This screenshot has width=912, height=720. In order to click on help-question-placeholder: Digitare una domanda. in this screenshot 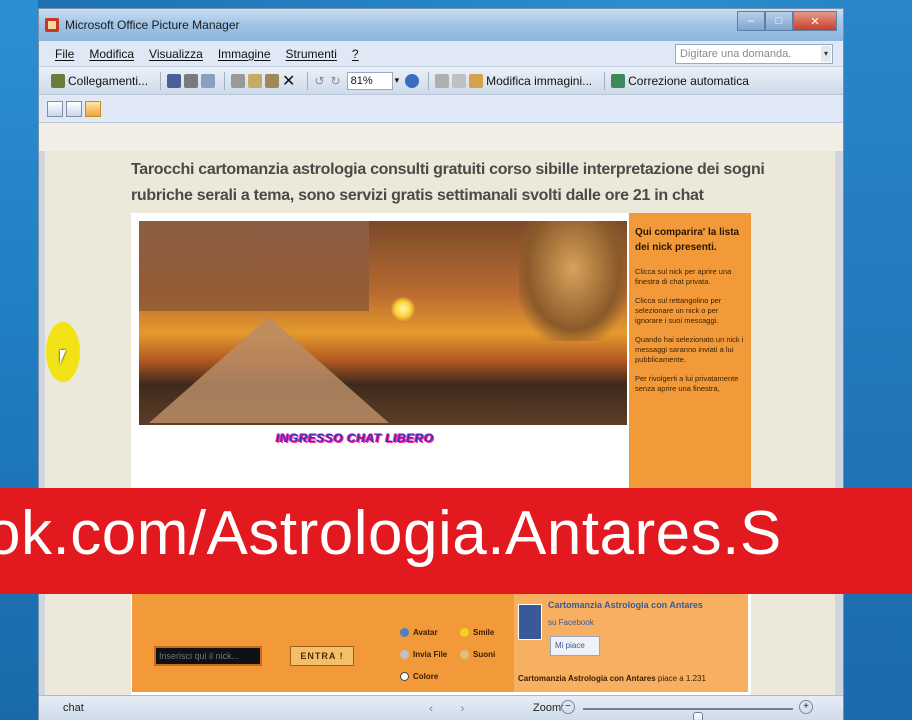, I will do `click(736, 54)`.